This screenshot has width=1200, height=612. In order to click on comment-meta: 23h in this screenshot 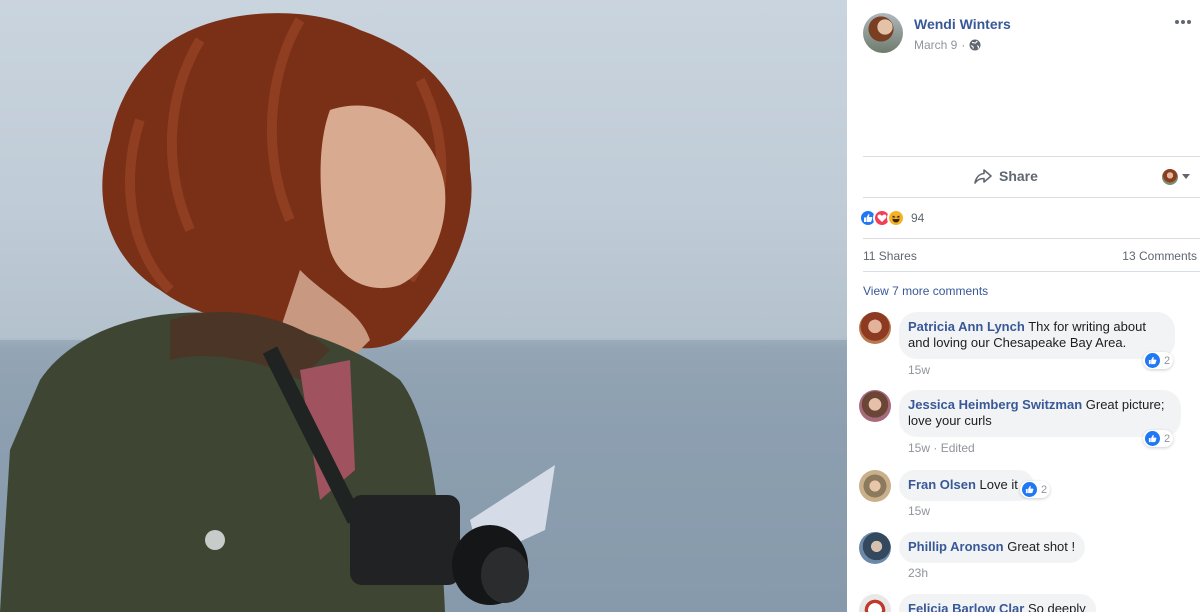, I will do `click(918, 573)`.